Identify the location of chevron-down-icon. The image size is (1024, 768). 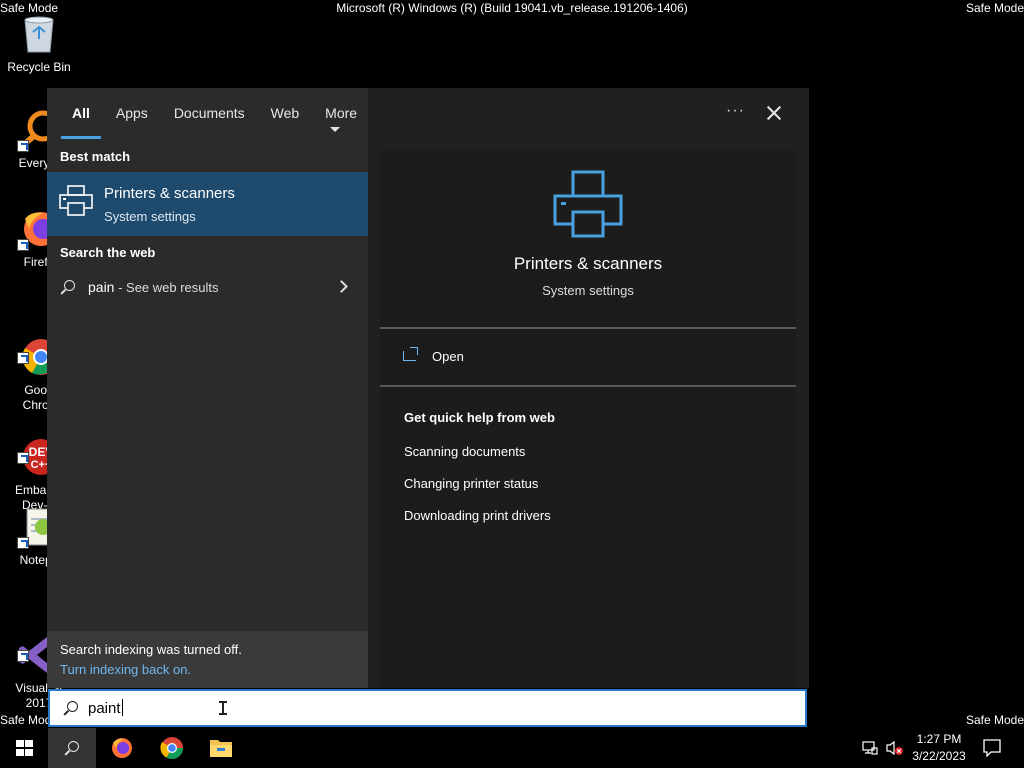
(335, 129).